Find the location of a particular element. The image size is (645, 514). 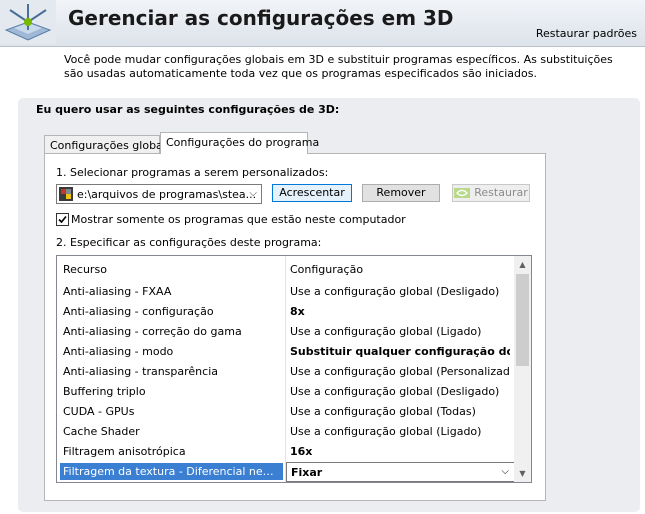

program-icon is located at coordinates (66, 194).